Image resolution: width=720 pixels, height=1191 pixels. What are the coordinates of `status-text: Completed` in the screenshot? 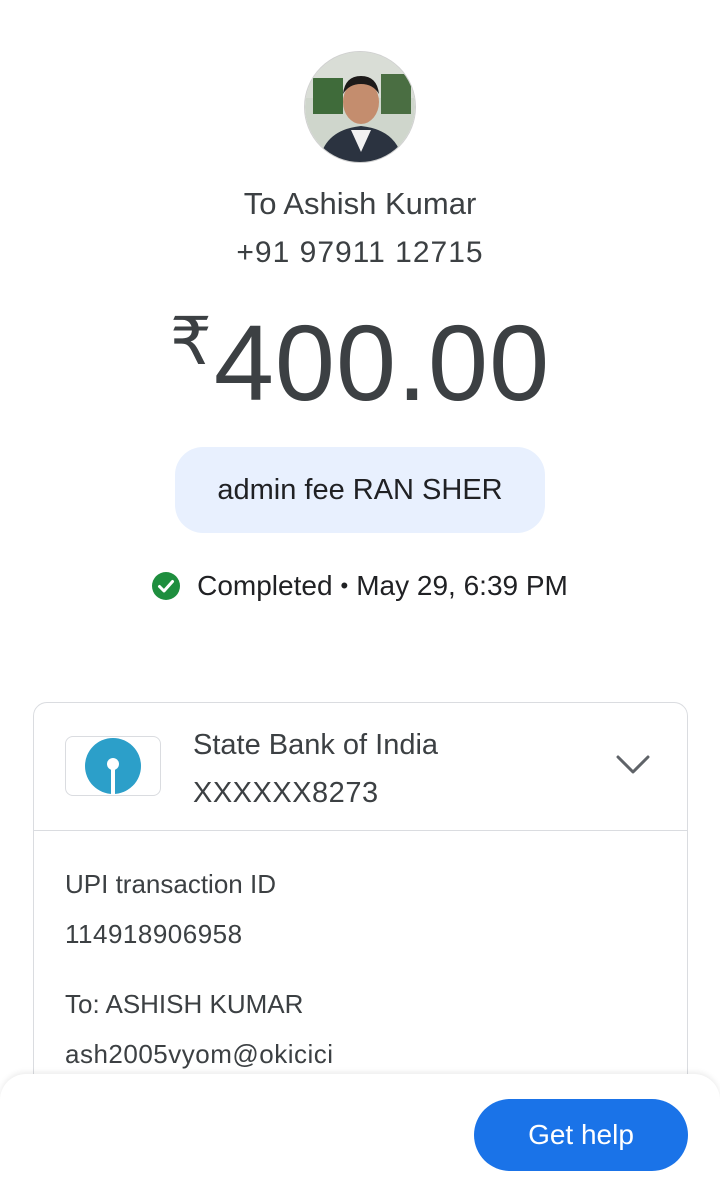 It's located at (265, 585).